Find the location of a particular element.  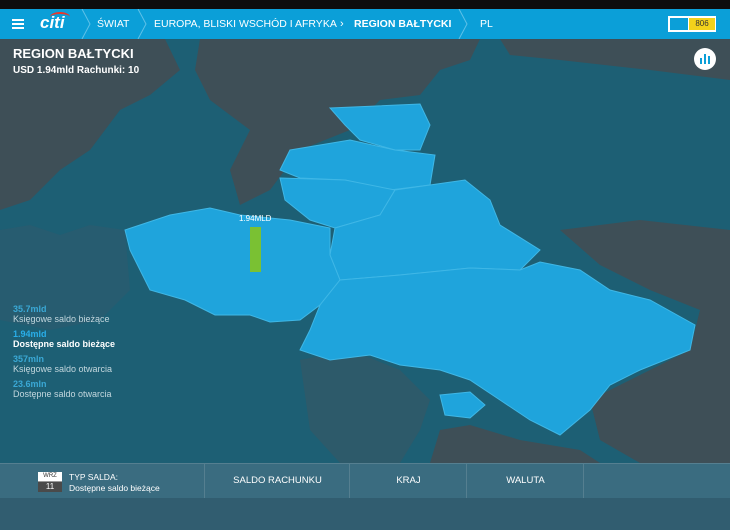

balance-type-value: Dostępne saldo bieżące is located at coordinates (114, 488).